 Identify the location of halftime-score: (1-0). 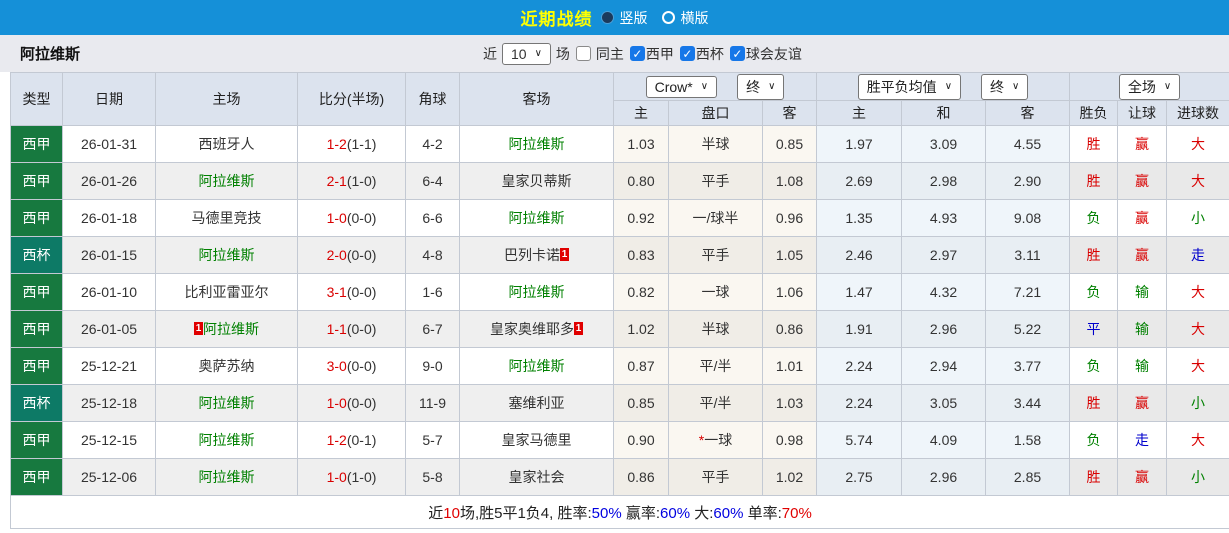
(361, 477).